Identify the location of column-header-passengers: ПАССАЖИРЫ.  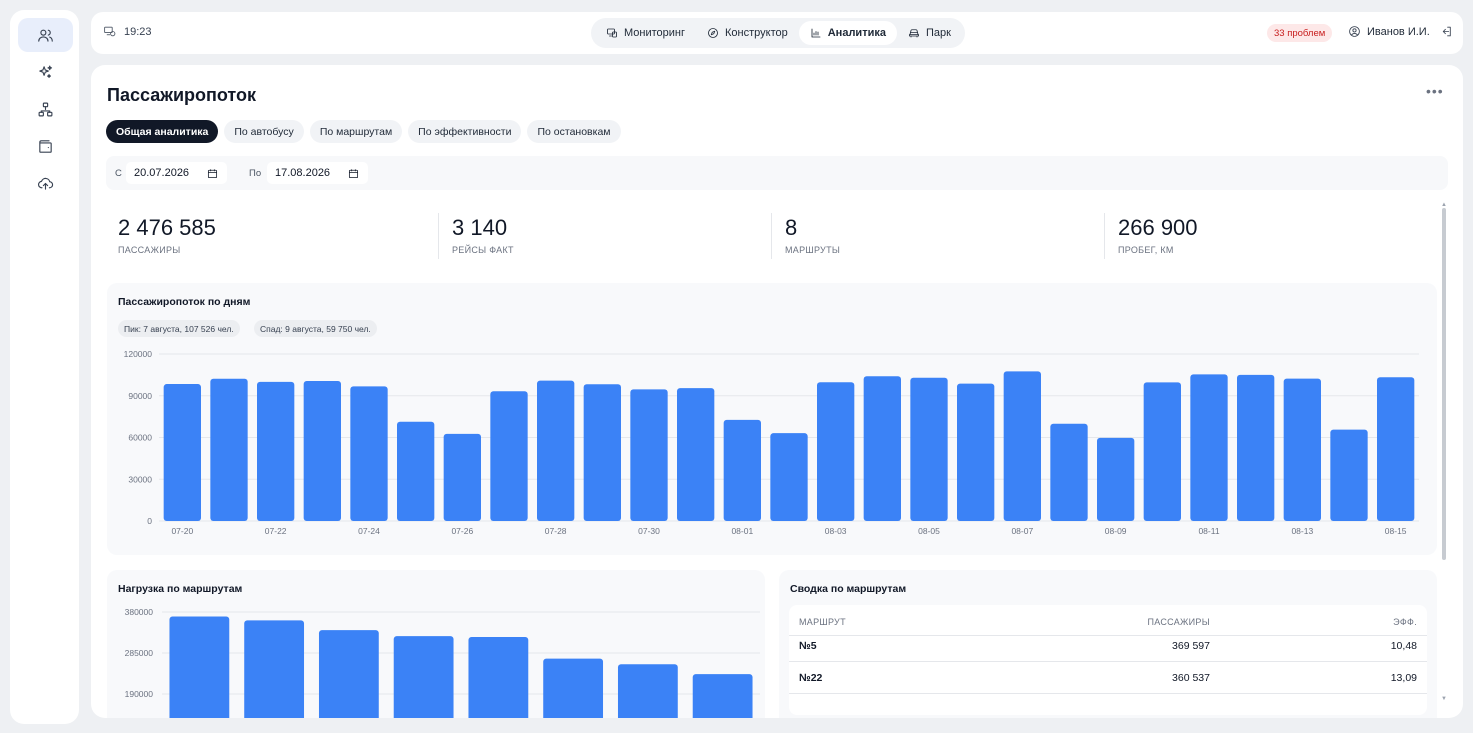
(1178, 622).